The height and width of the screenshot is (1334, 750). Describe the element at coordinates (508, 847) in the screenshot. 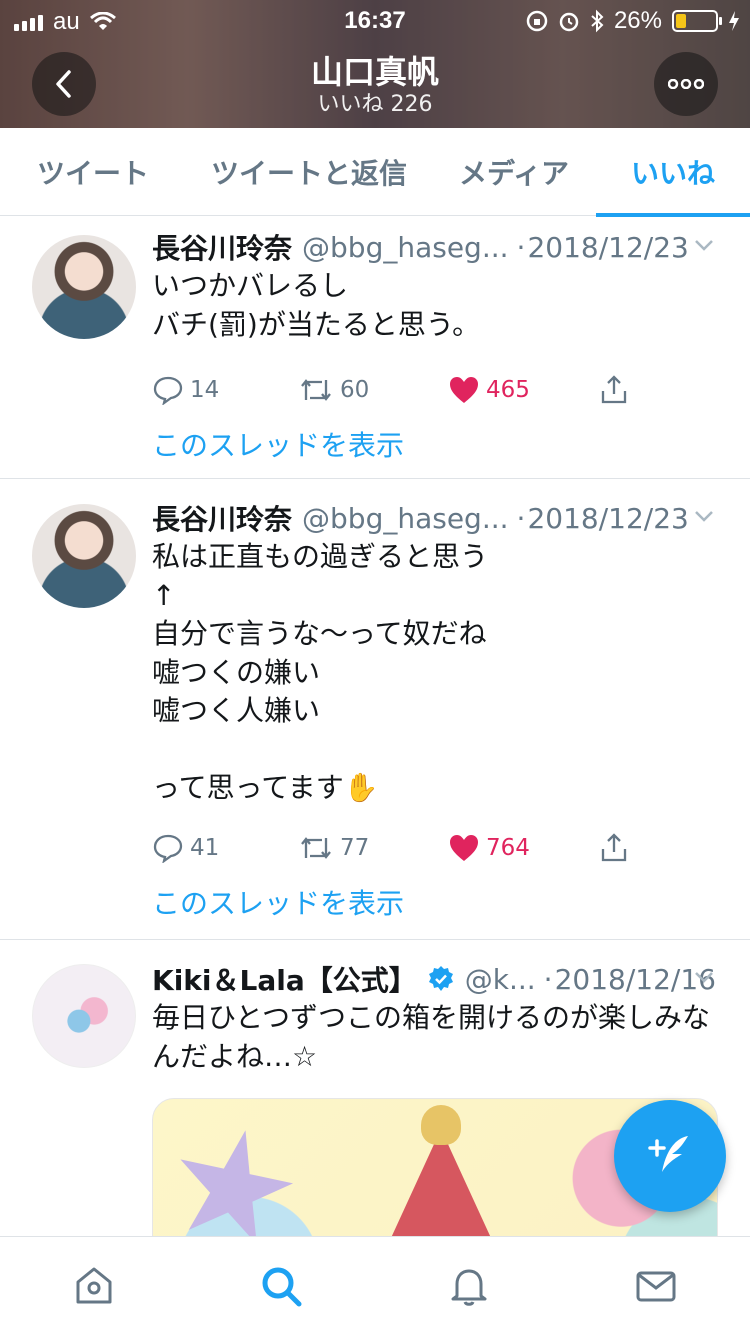

I see `like-count: 764` at that location.